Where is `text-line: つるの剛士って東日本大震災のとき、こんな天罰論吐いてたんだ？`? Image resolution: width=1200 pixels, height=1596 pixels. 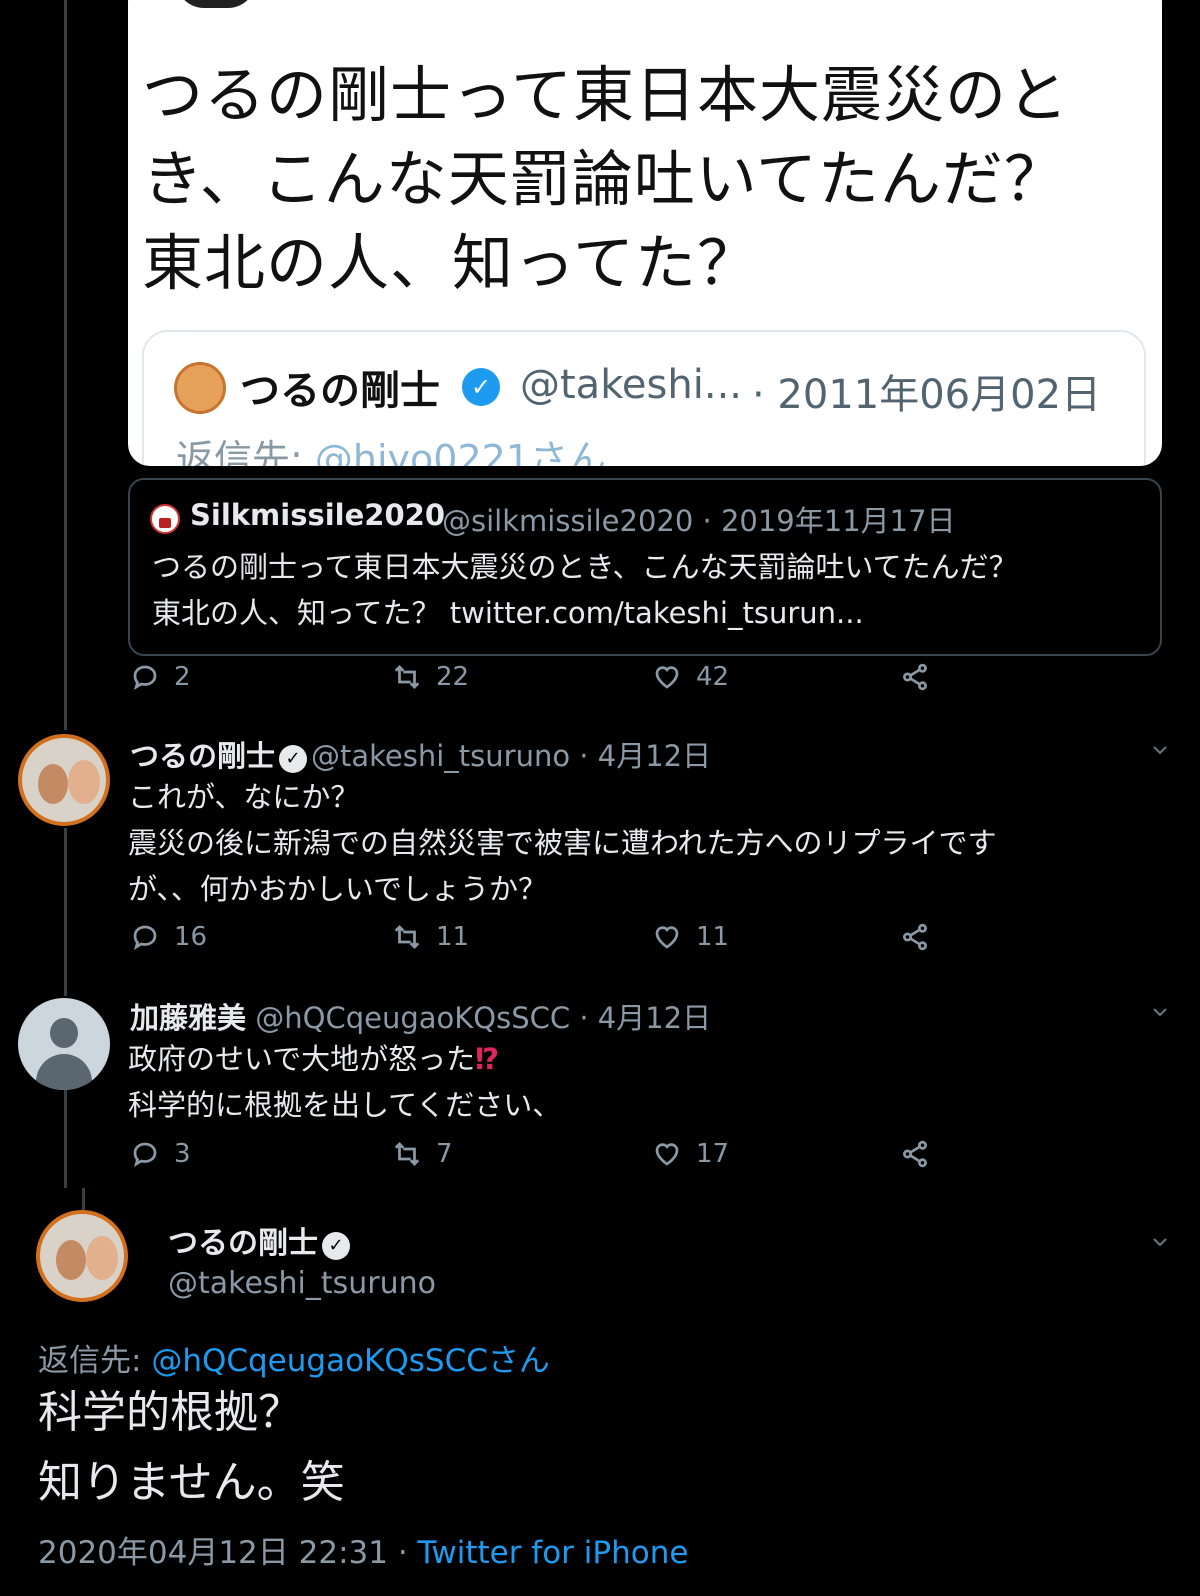
text-line: つるの剛士って東日本大震災のとき、こんな天罰論吐いてたんだ？ is located at coordinates (585, 567).